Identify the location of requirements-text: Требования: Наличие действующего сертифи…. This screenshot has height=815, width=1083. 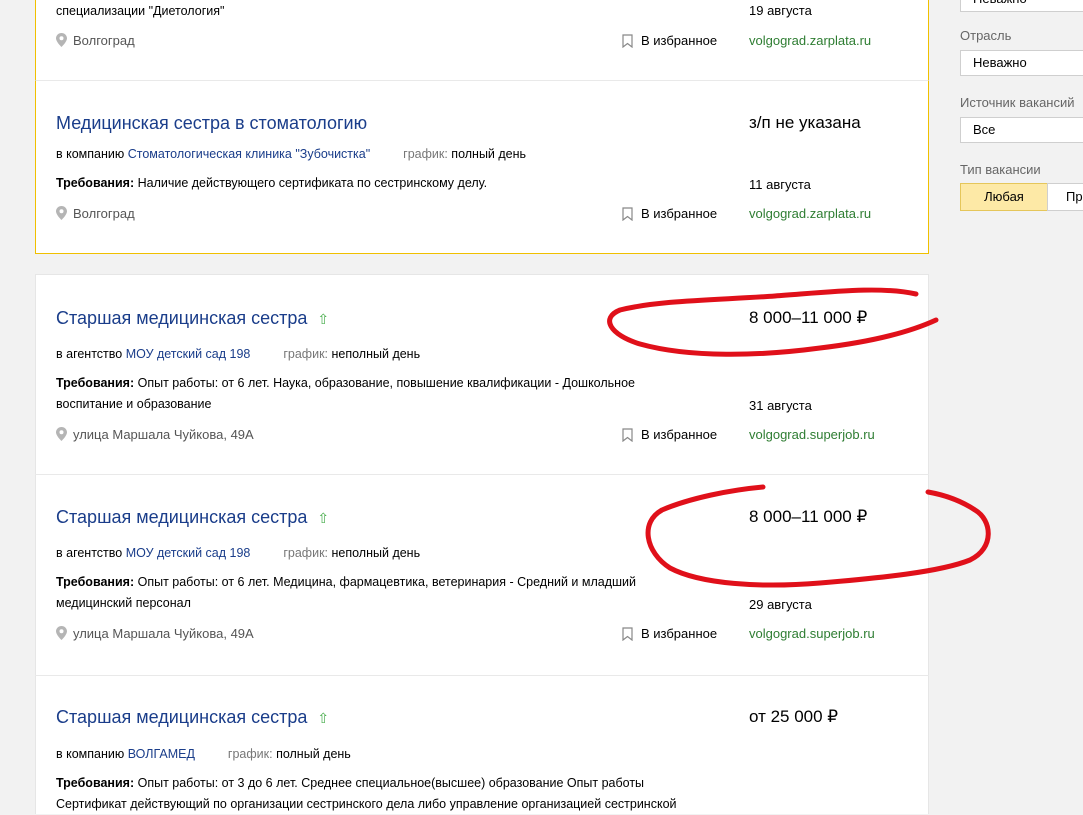
(376, 183).